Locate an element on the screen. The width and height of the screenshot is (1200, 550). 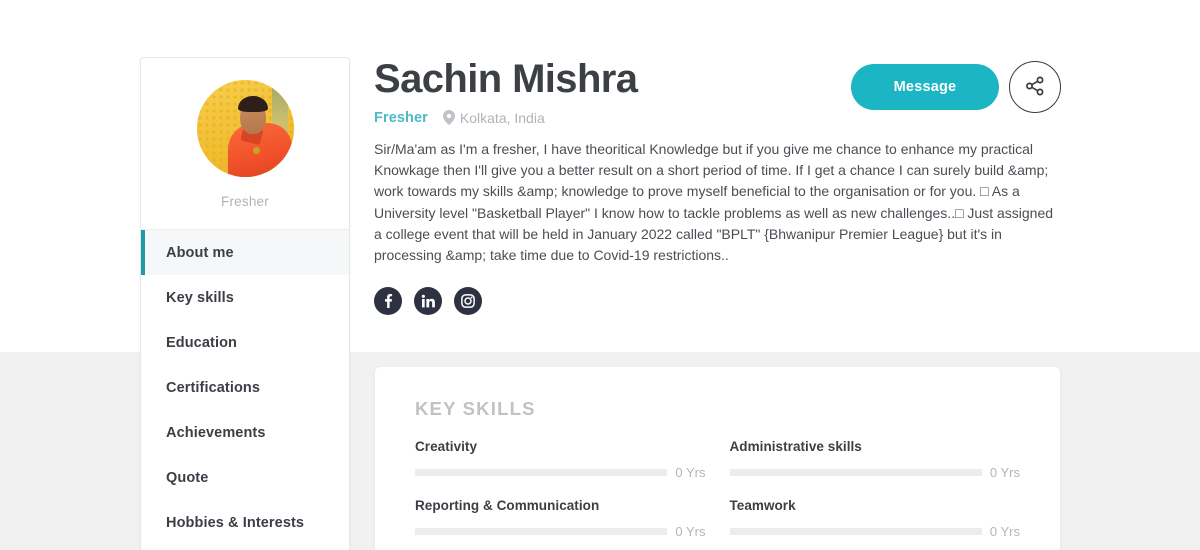
avatar is located at coordinates (245, 128).